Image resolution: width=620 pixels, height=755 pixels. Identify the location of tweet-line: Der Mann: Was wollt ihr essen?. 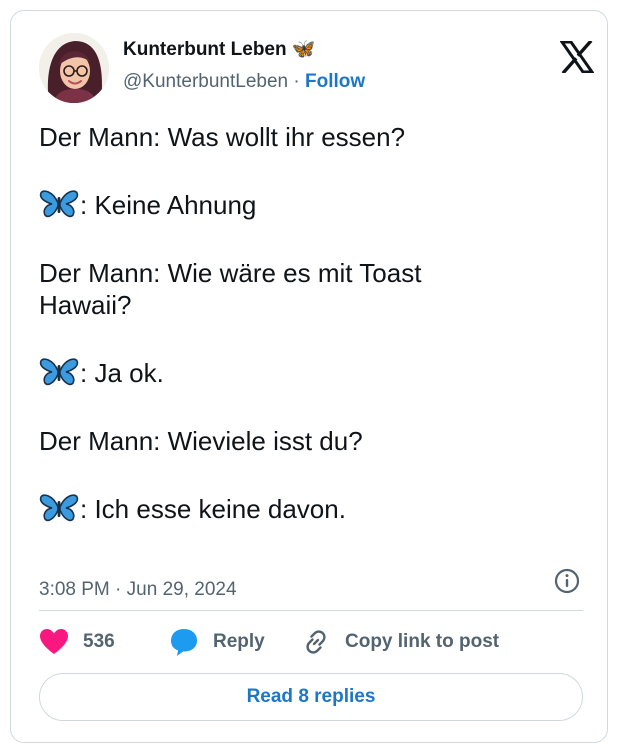
(222, 137).